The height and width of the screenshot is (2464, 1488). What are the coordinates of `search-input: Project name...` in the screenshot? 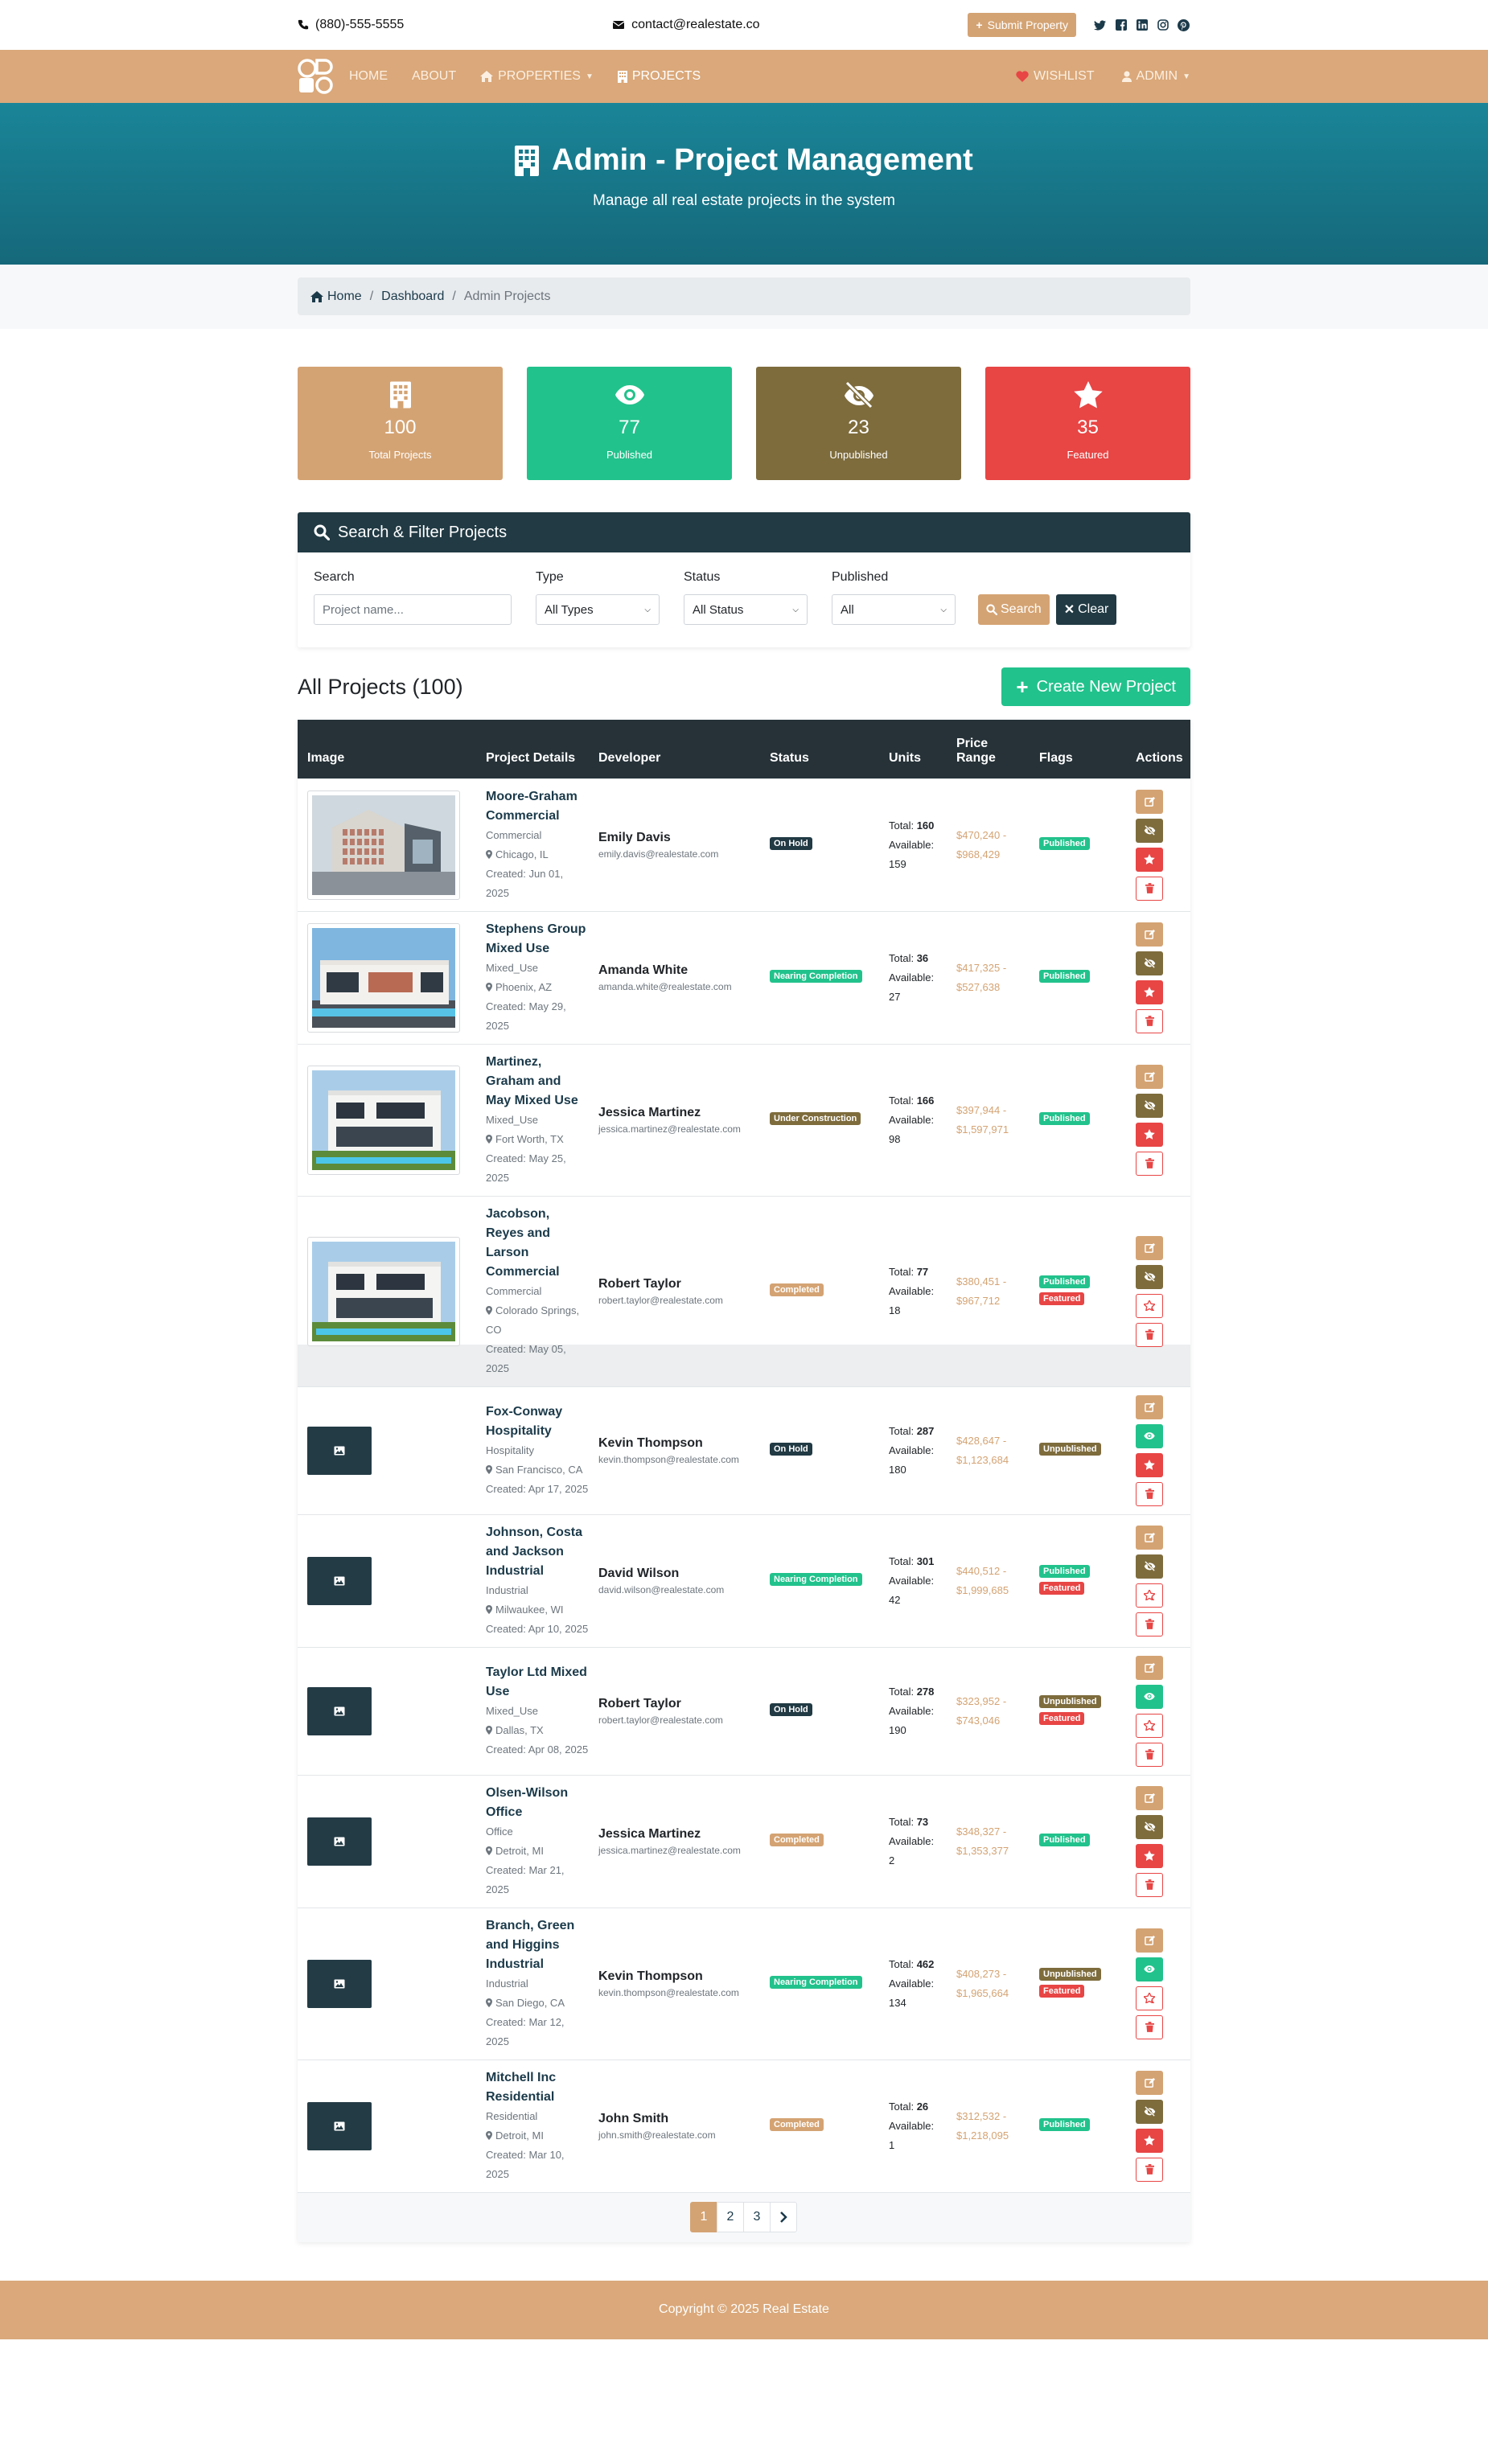 It's located at (413, 609).